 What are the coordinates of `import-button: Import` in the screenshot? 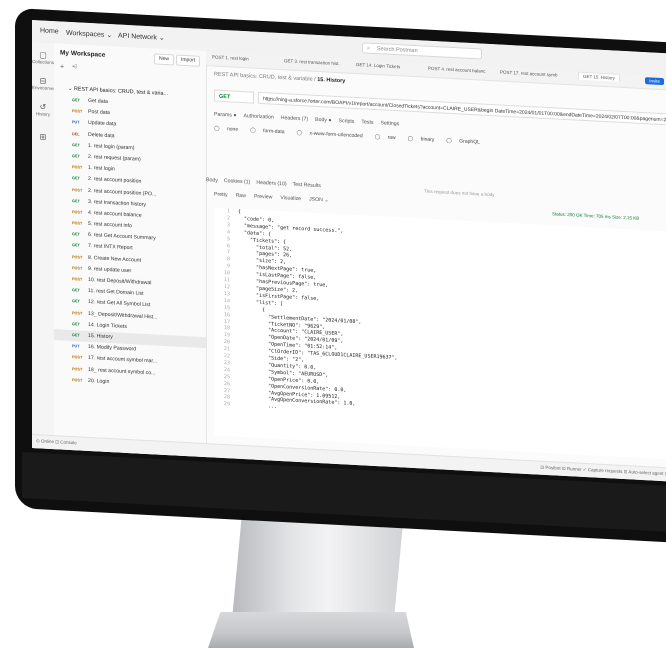 It's located at (188, 60).